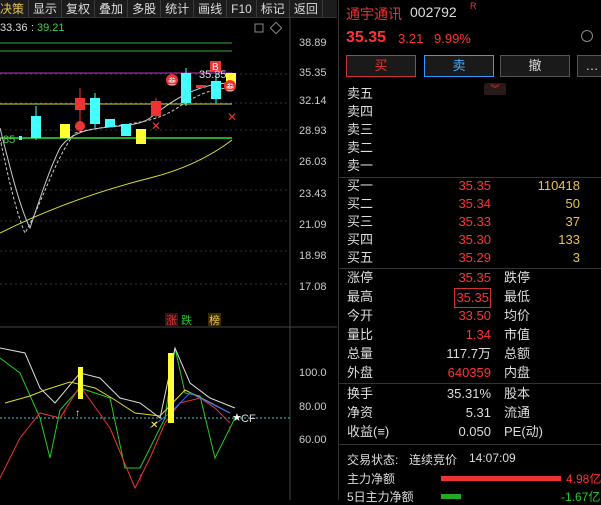 The height and width of the screenshot is (505, 601). What do you see at coordinates (439, 353) in the screenshot?
I see `stat-total-volume: 总量 117.7万 总额` at bounding box center [439, 353].